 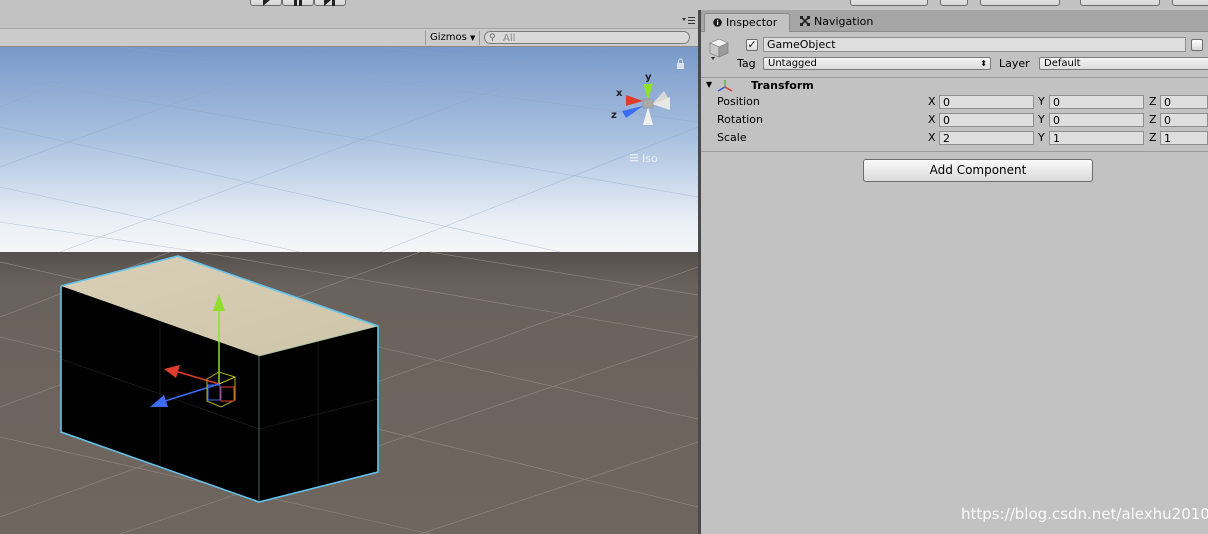 I want to click on foldout-arrow-icon: ▼, so click(x=709, y=84).